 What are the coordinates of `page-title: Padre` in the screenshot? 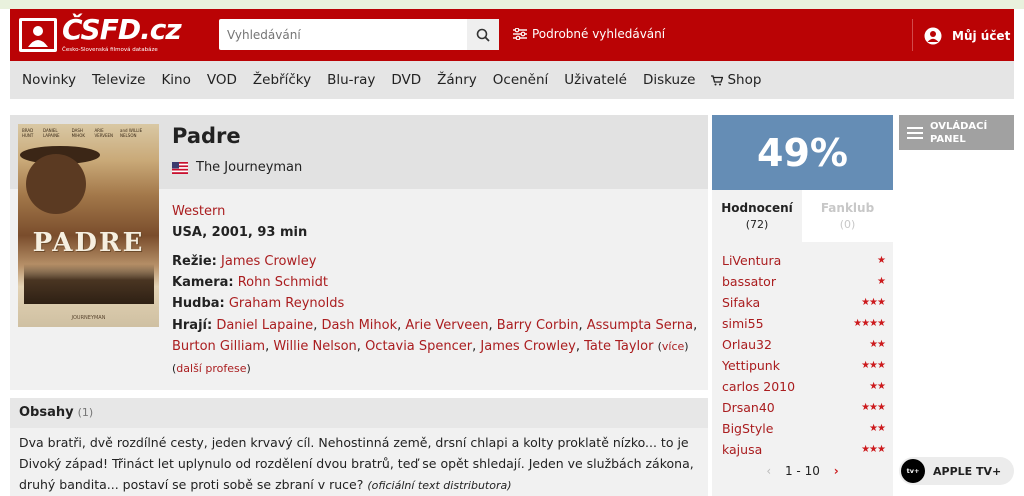 It's located at (206, 136).